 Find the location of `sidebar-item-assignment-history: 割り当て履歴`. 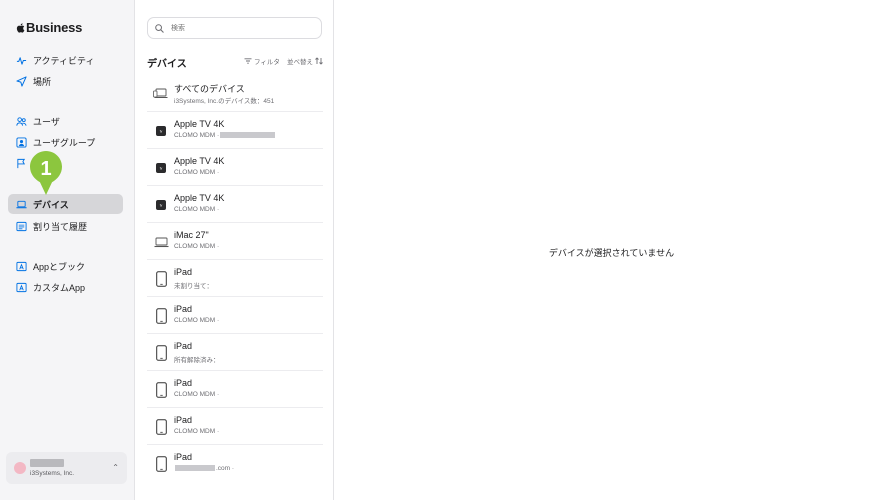

sidebar-item-assignment-history: 割り当て履歴 is located at coordinates (65, 226).